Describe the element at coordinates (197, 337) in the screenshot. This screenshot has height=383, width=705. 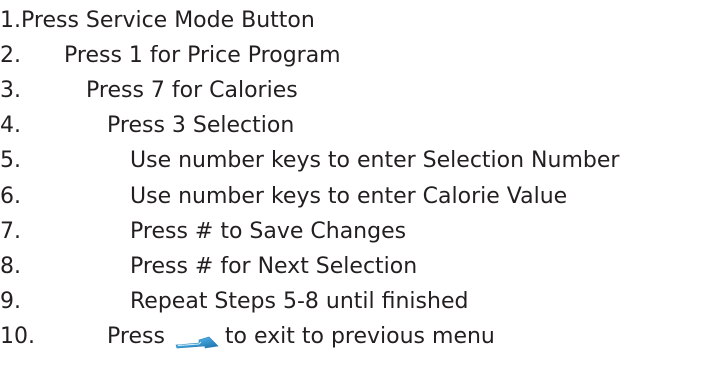
I see `back-arrow-icon` at that location.